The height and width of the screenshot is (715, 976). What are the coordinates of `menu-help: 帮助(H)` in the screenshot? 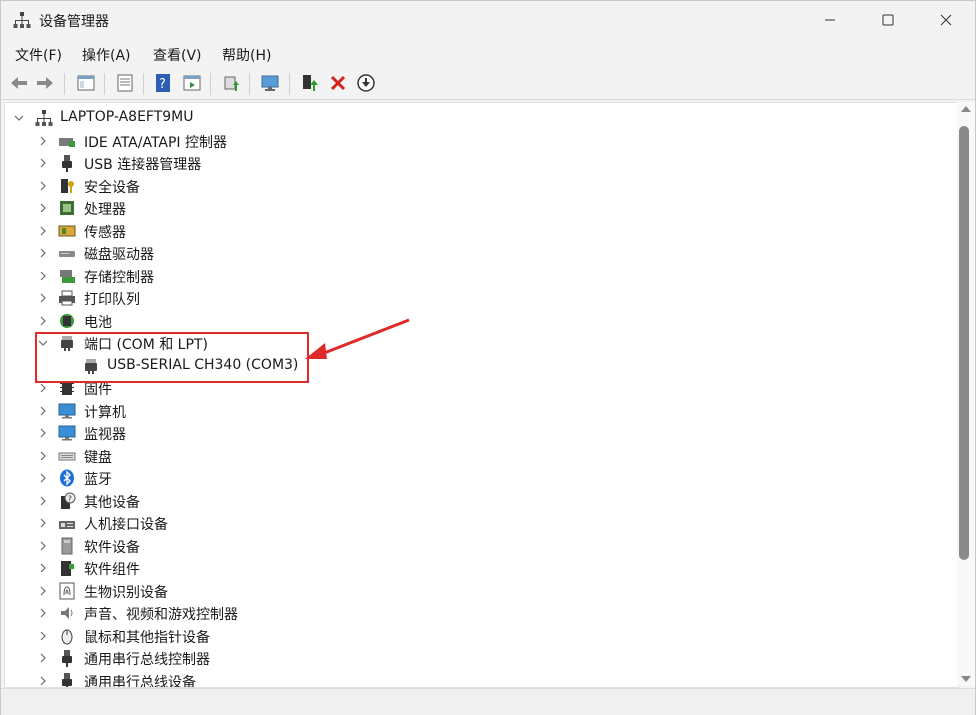 It's located at (246, 55).